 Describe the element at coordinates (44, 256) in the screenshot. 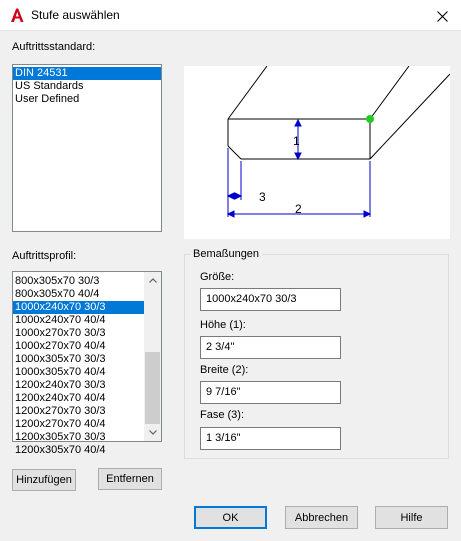

I see `profile-label: Auftrittsprofil:` at that location.